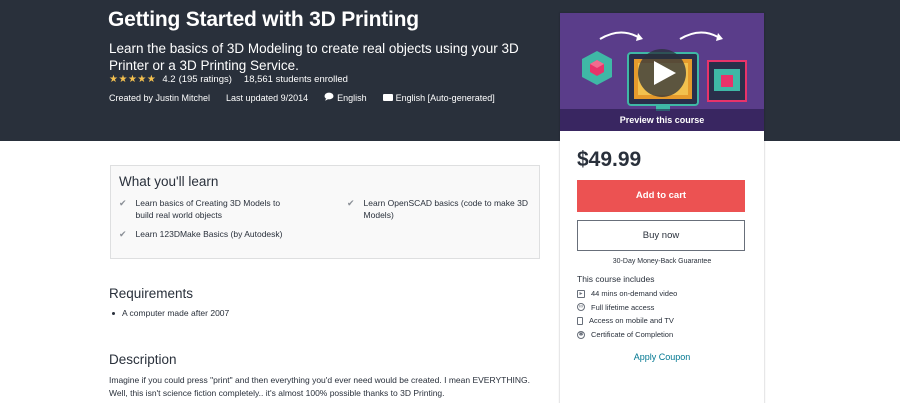 The height and width of the screenshot is (403, 900). I want to click on ratings-count: (195 ratings), so click(205, 79).